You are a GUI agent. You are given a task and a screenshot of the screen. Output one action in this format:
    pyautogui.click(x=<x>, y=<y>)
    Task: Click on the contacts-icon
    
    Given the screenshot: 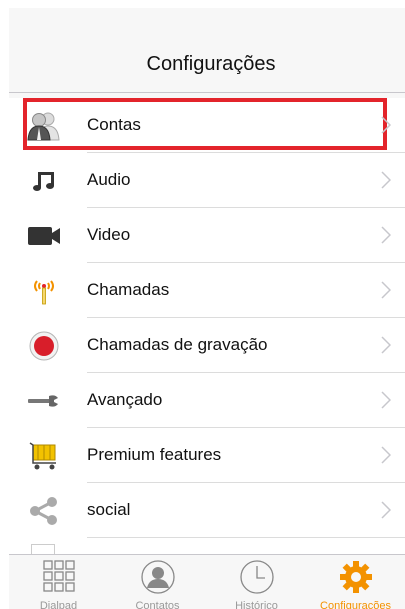 What is the action you would take?
    pyautogui.click(x=158, y=577)
    